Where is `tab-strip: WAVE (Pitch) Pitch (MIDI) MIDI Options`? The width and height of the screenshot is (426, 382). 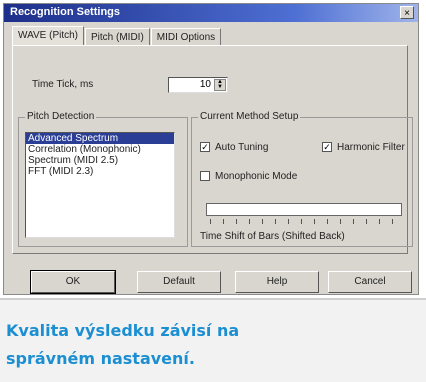
tab-strip: WAVE (Pitch) Pitch (MIDI) MIDI Options is located at coordinates (117, 36).